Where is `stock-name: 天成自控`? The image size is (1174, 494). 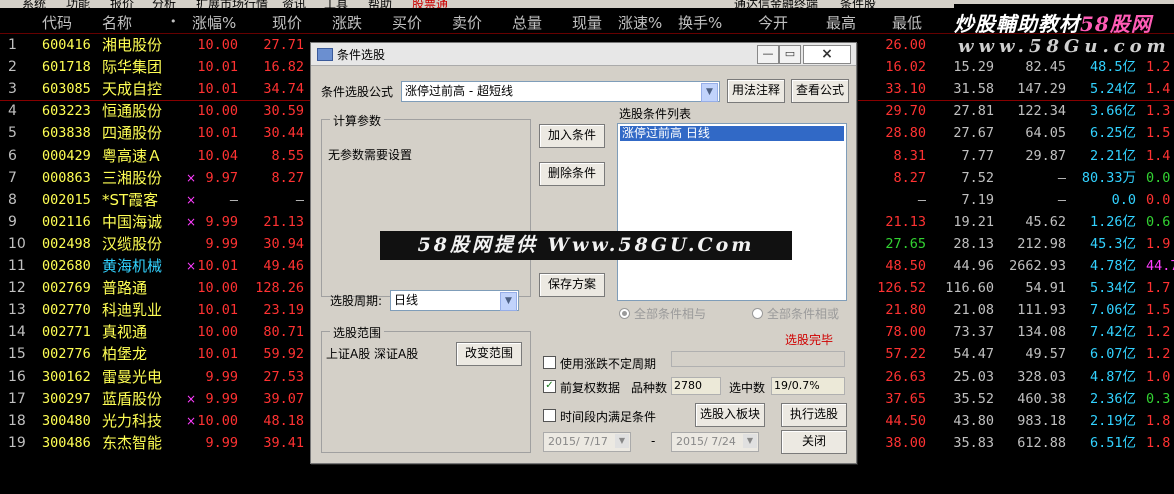
stock-name: 天成自控 is located at coordinates (132, 89).